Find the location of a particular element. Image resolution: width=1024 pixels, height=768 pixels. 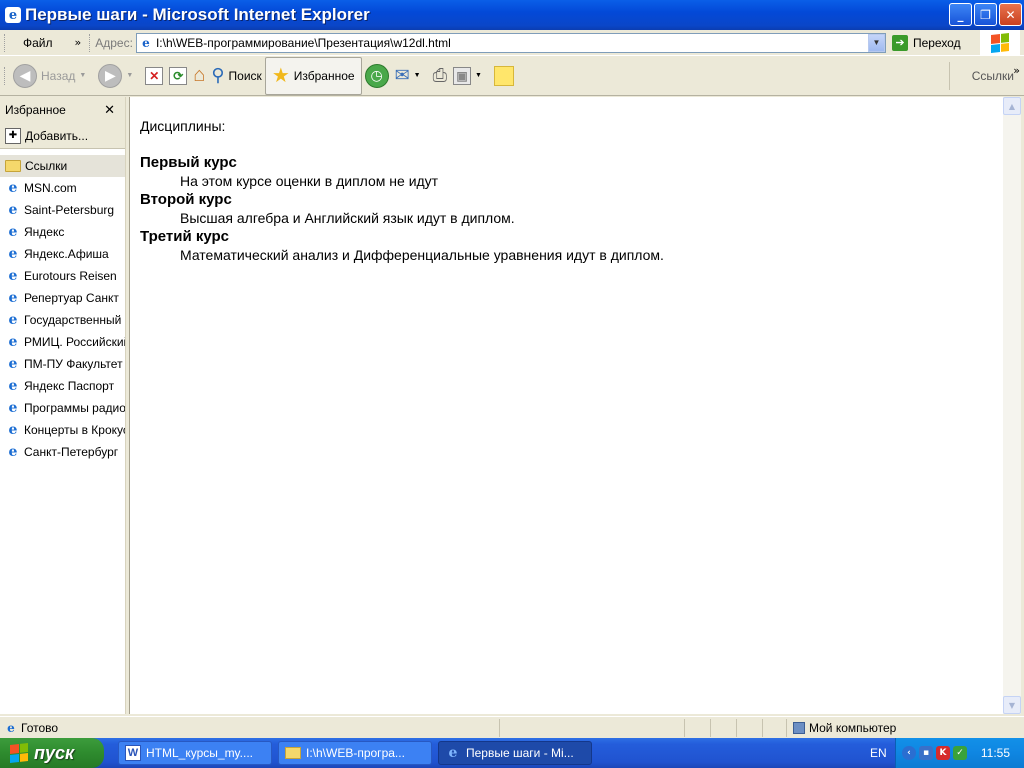

back-arrow-icon: ◀ is located at coordinates (25, 75).